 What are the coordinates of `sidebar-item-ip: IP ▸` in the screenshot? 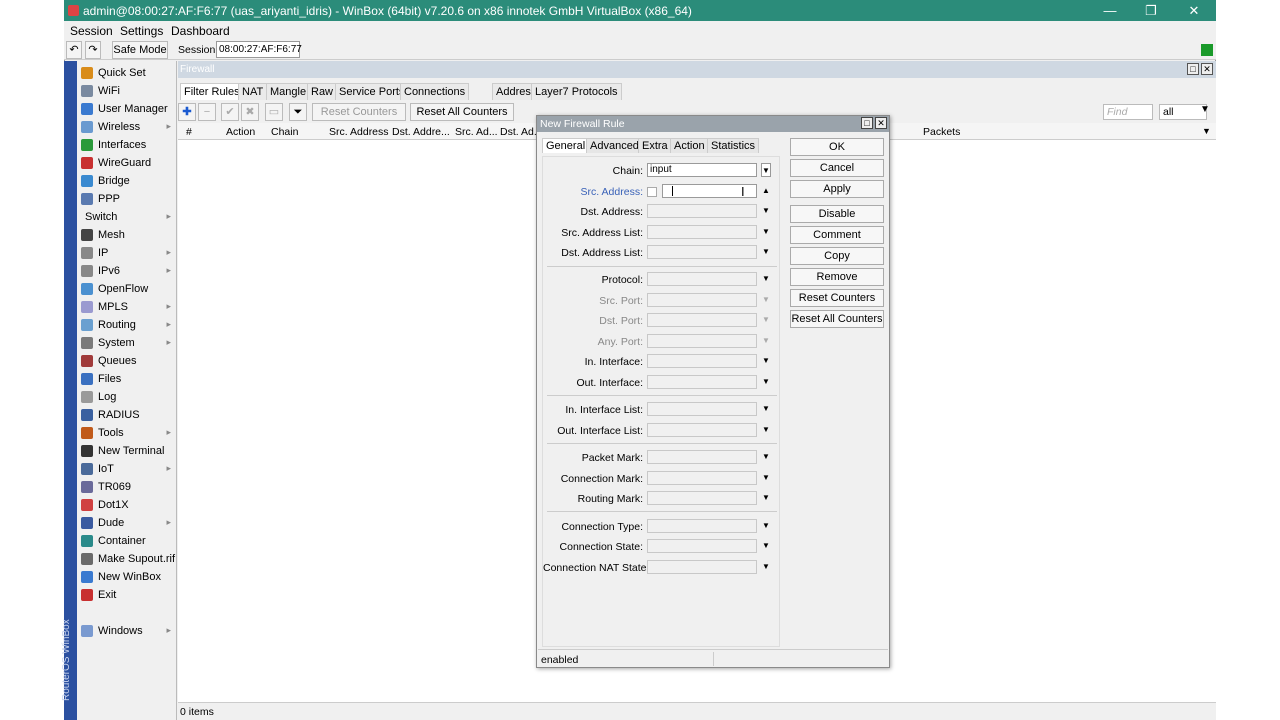 It's located at (127, 253).